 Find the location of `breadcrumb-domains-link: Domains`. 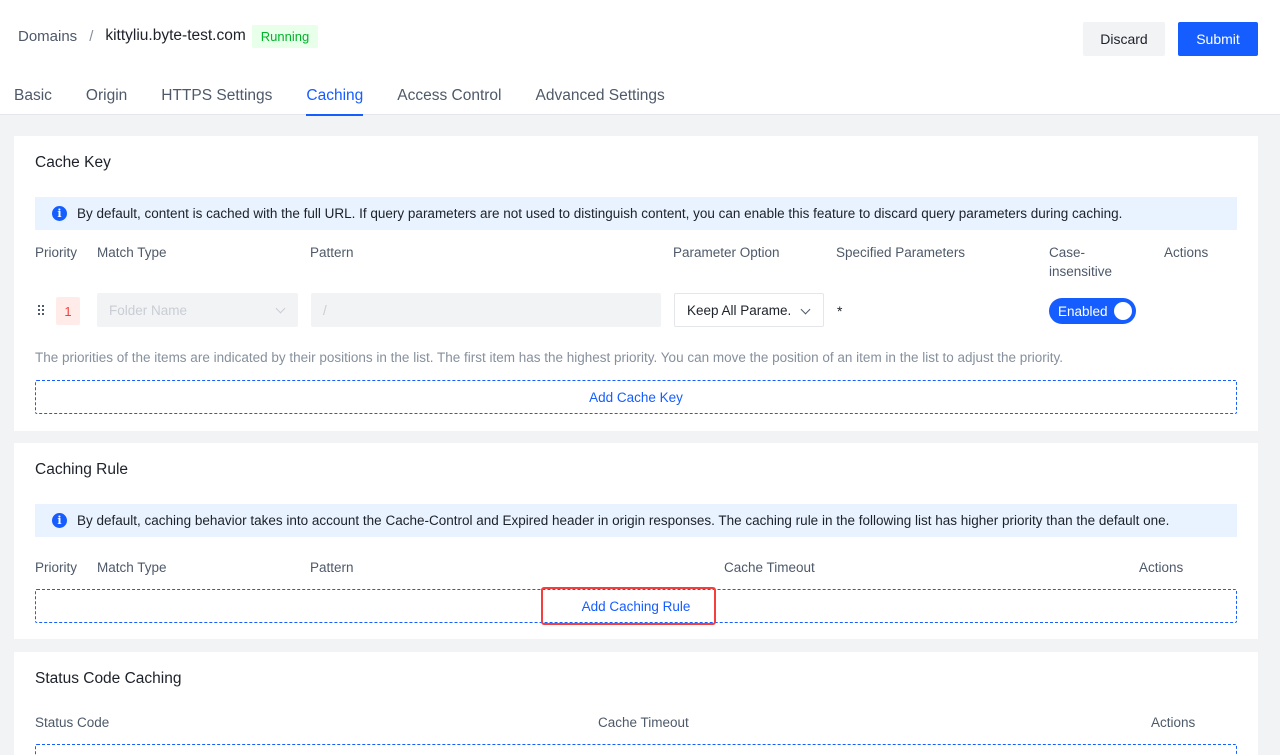

breadcrumb-domains-link: Domains is located at coordinates (47, 36).